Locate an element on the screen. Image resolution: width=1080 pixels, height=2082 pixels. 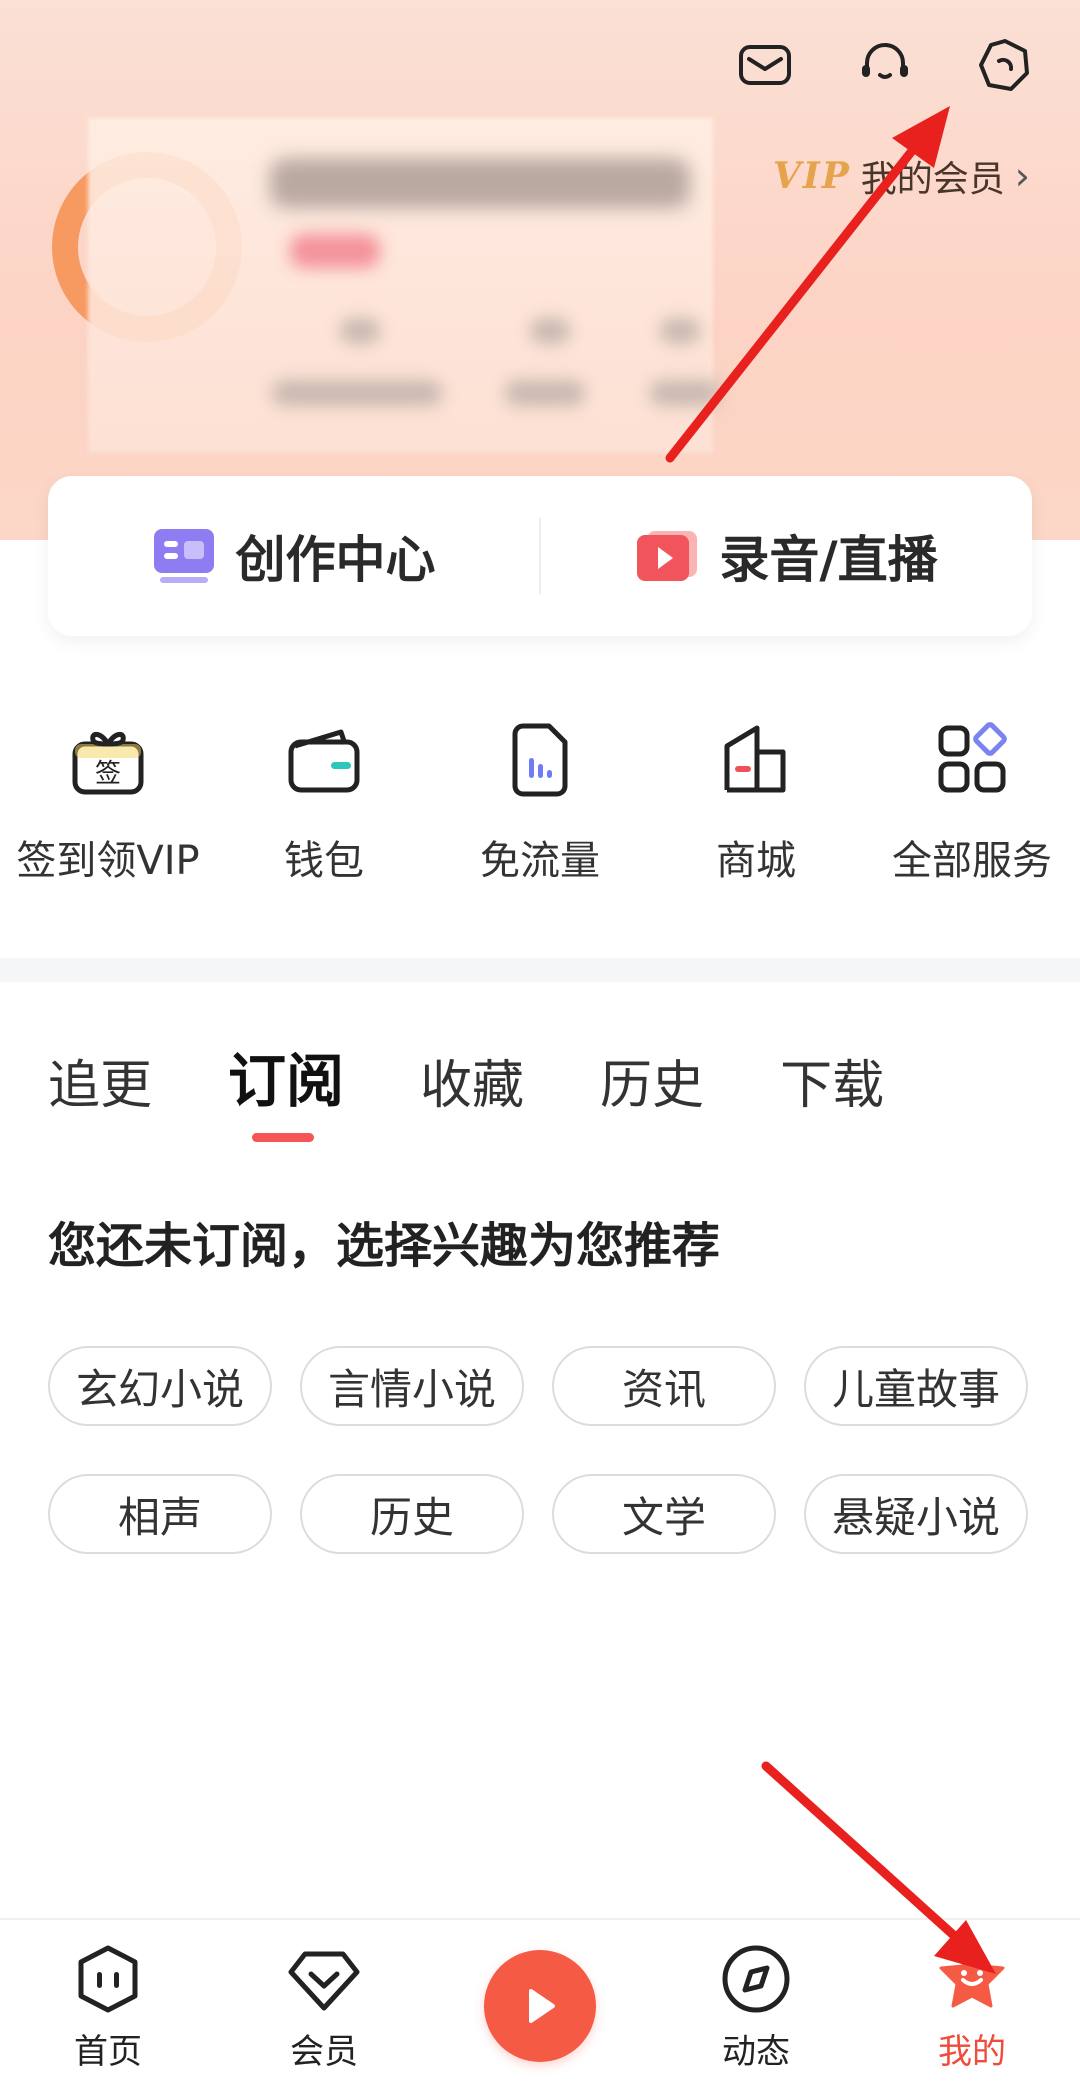
interest-tag: 儿童故事 is located at coordinates (916, 1386).